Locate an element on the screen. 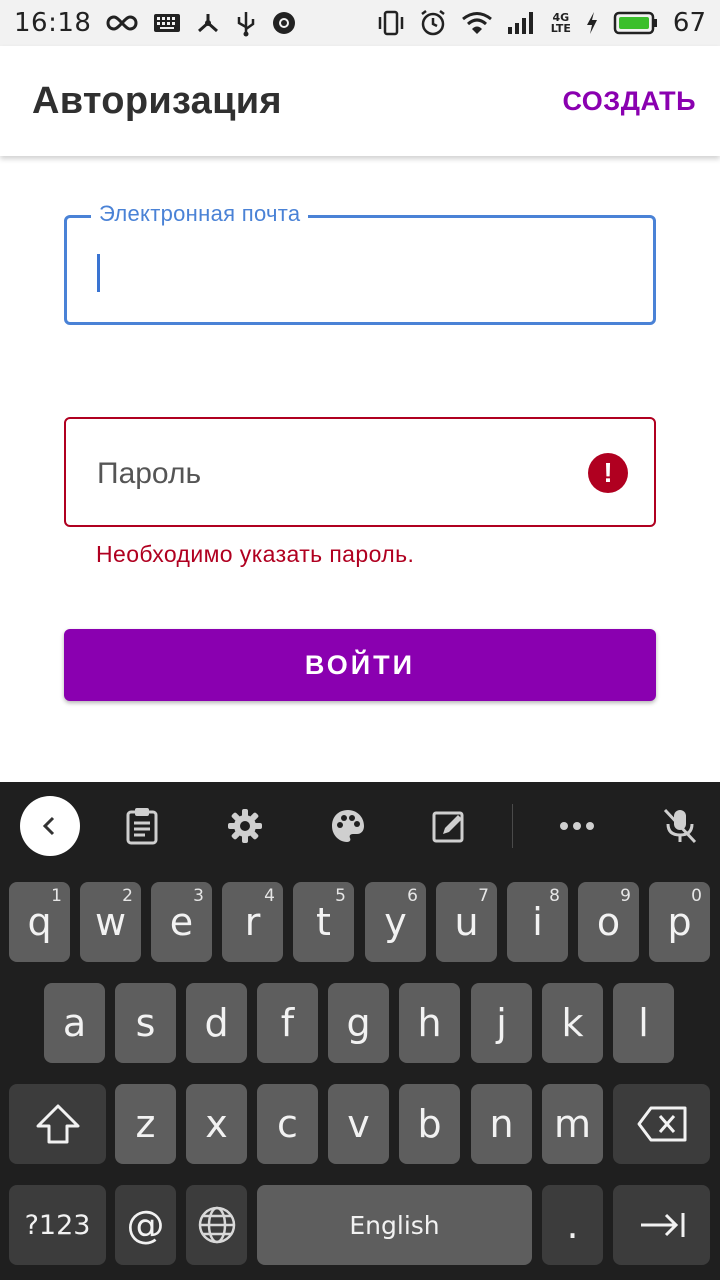 The width and height of the screenshot is (720, 1280). toolbar-divider is located at coordinates (512, 826).